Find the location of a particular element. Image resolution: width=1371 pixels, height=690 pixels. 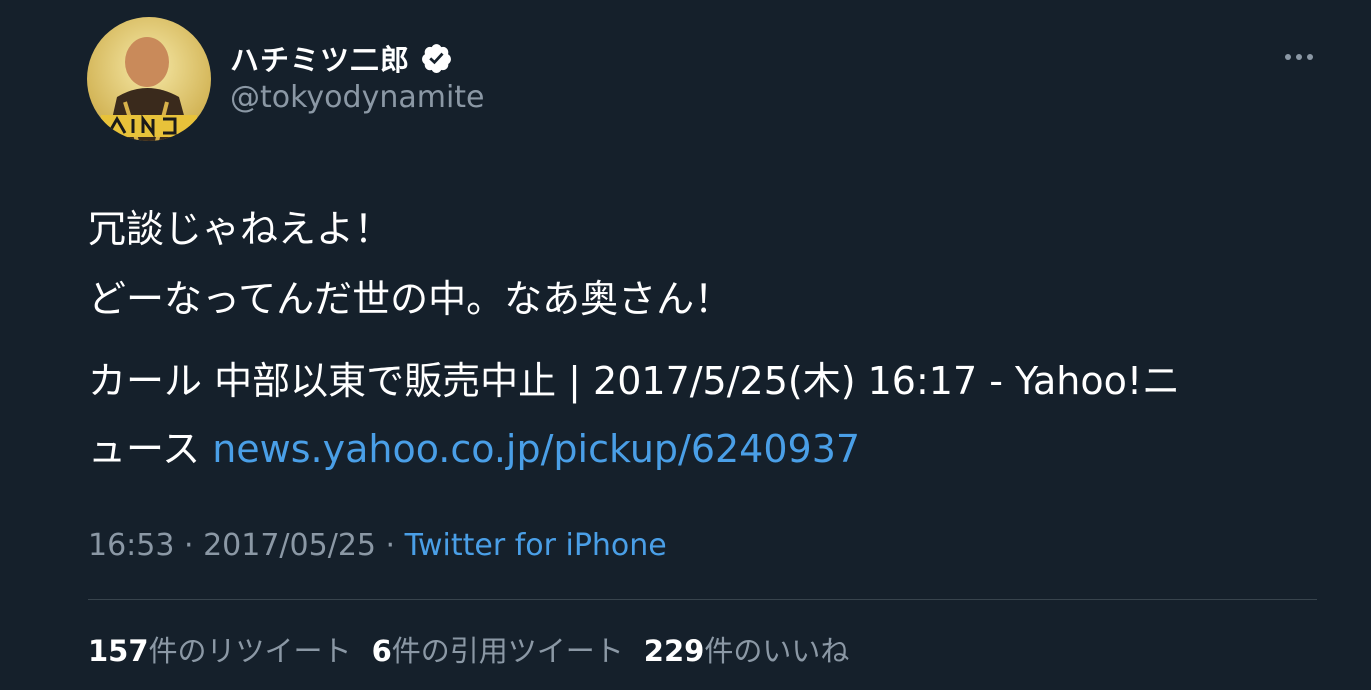

retweets-stat: 157件のリツイート is located at coordinates (220, 649).